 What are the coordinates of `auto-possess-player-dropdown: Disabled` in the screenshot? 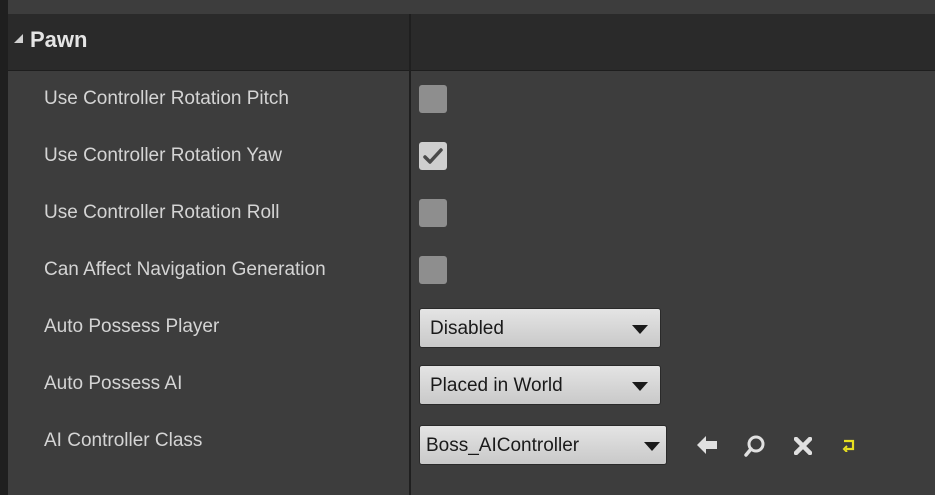 It's located at (540, 328).